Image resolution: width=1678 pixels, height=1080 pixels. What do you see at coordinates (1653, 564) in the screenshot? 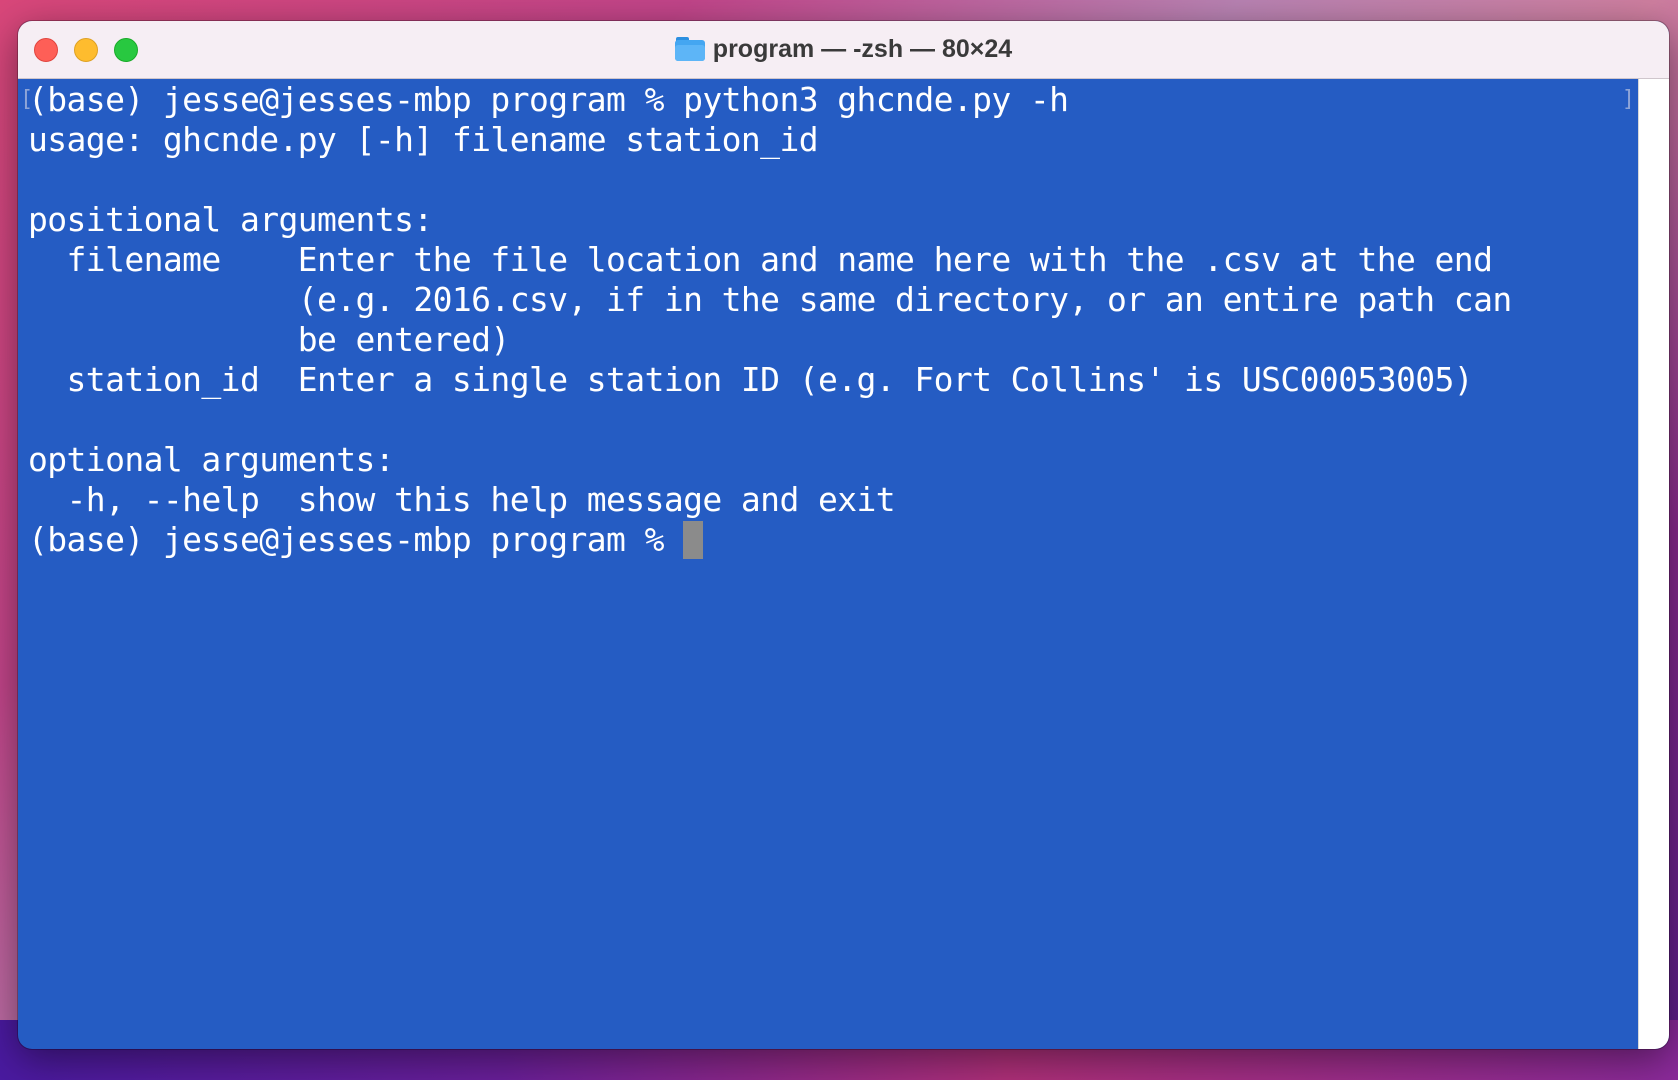
I see `scrollbar` at bounding box center [1653, 564].